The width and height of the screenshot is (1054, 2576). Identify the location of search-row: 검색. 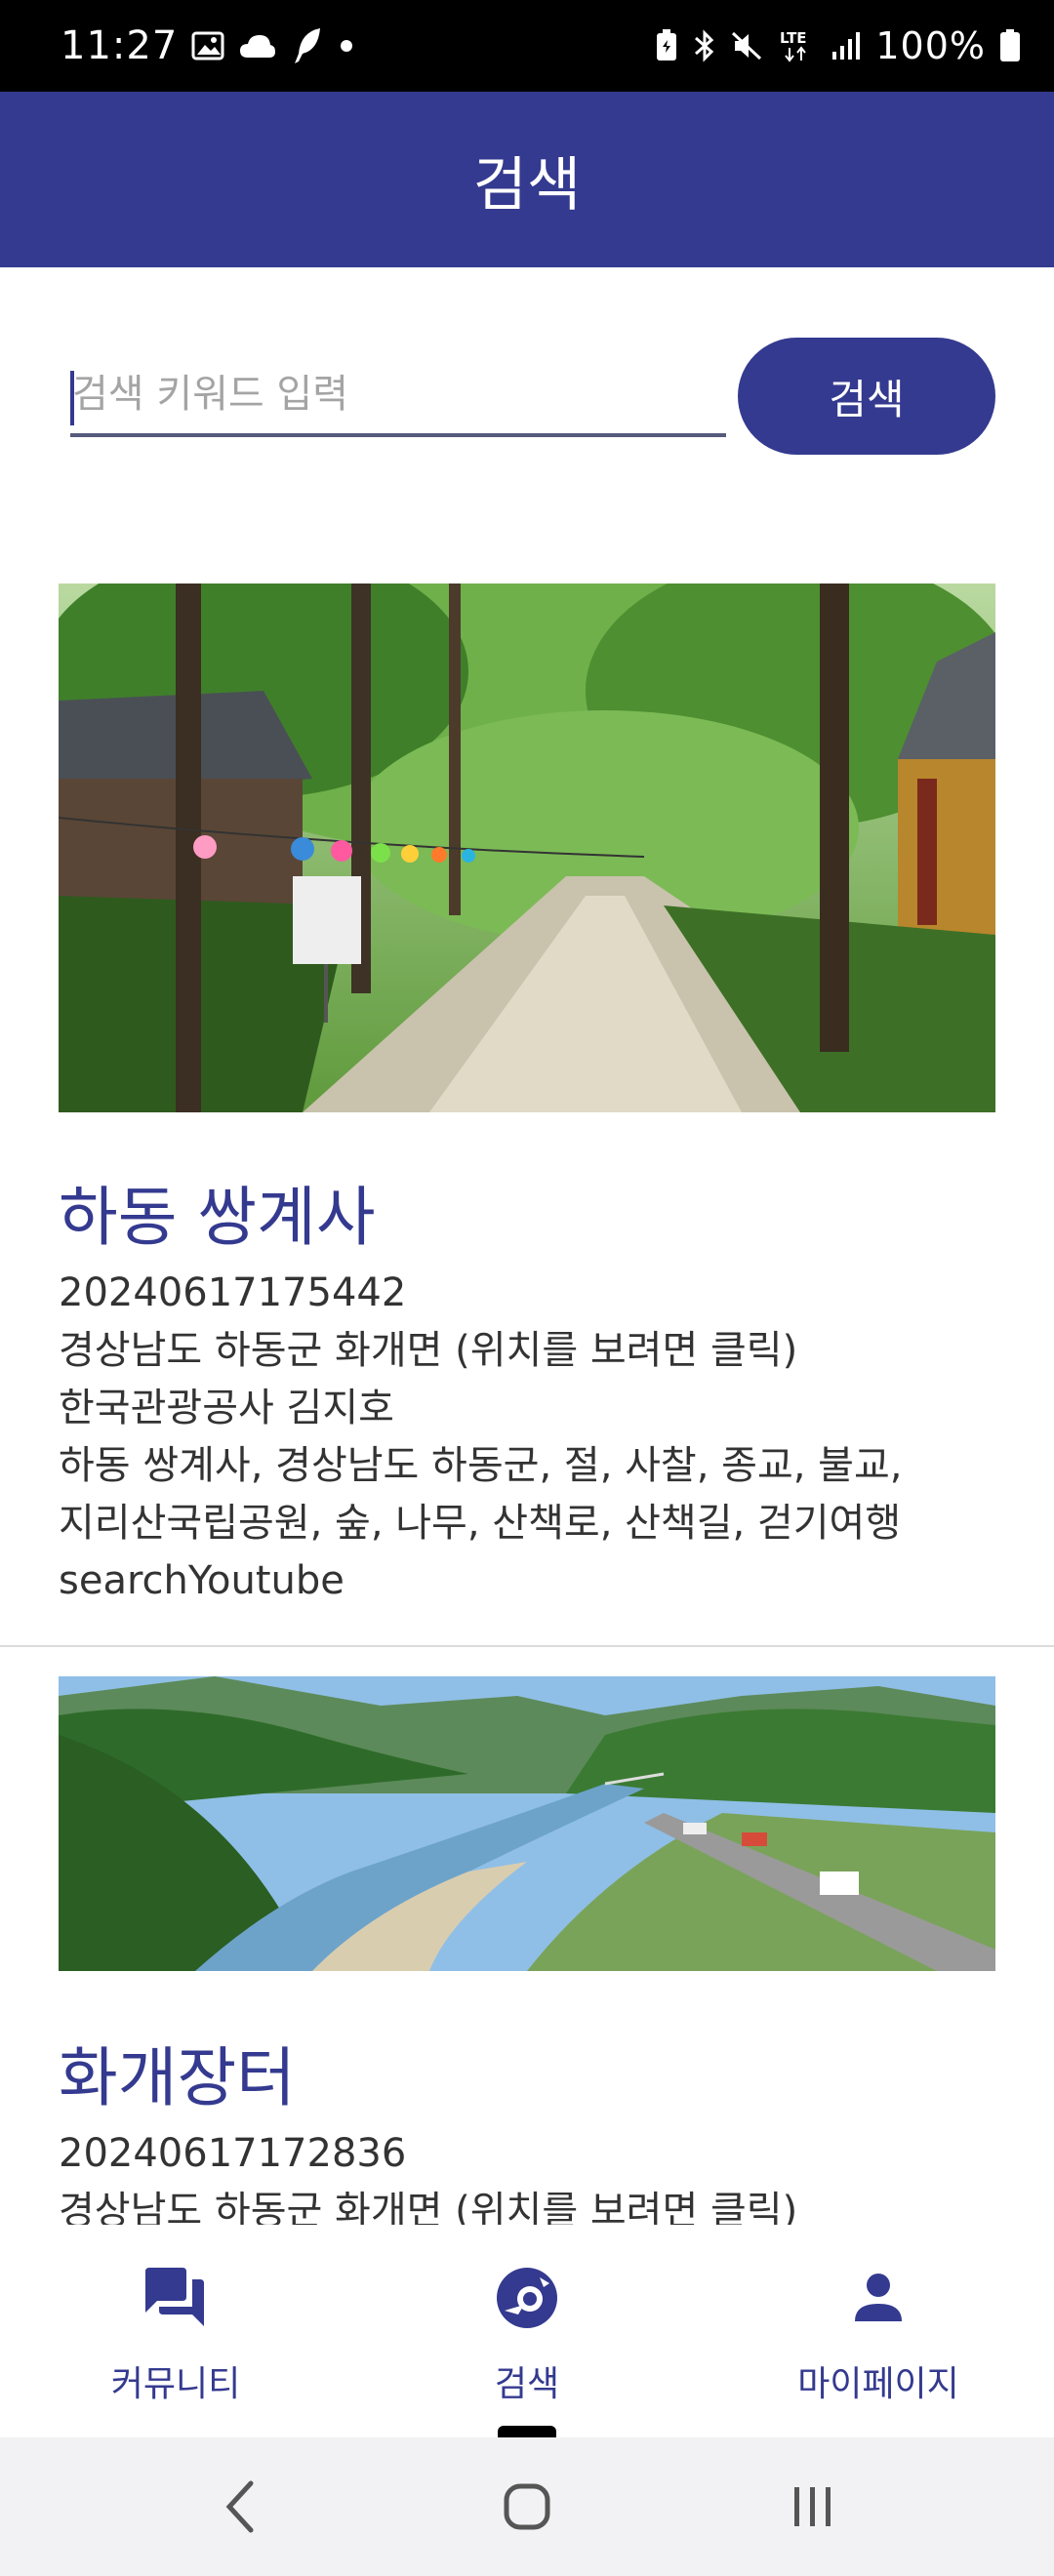
(527, 408).